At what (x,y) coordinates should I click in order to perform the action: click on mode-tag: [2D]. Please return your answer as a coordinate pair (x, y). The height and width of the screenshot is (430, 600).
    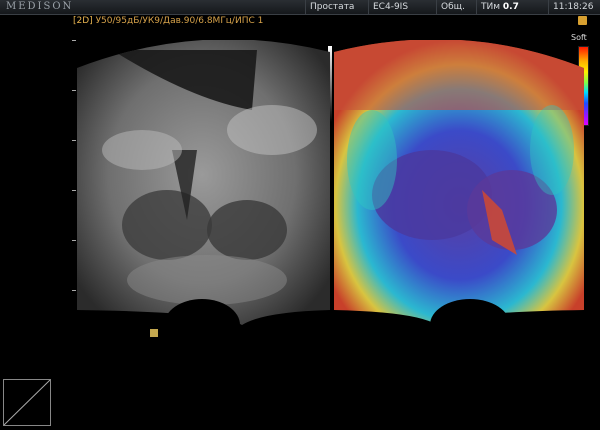
    Looking at the image, I should click on (83, 21).